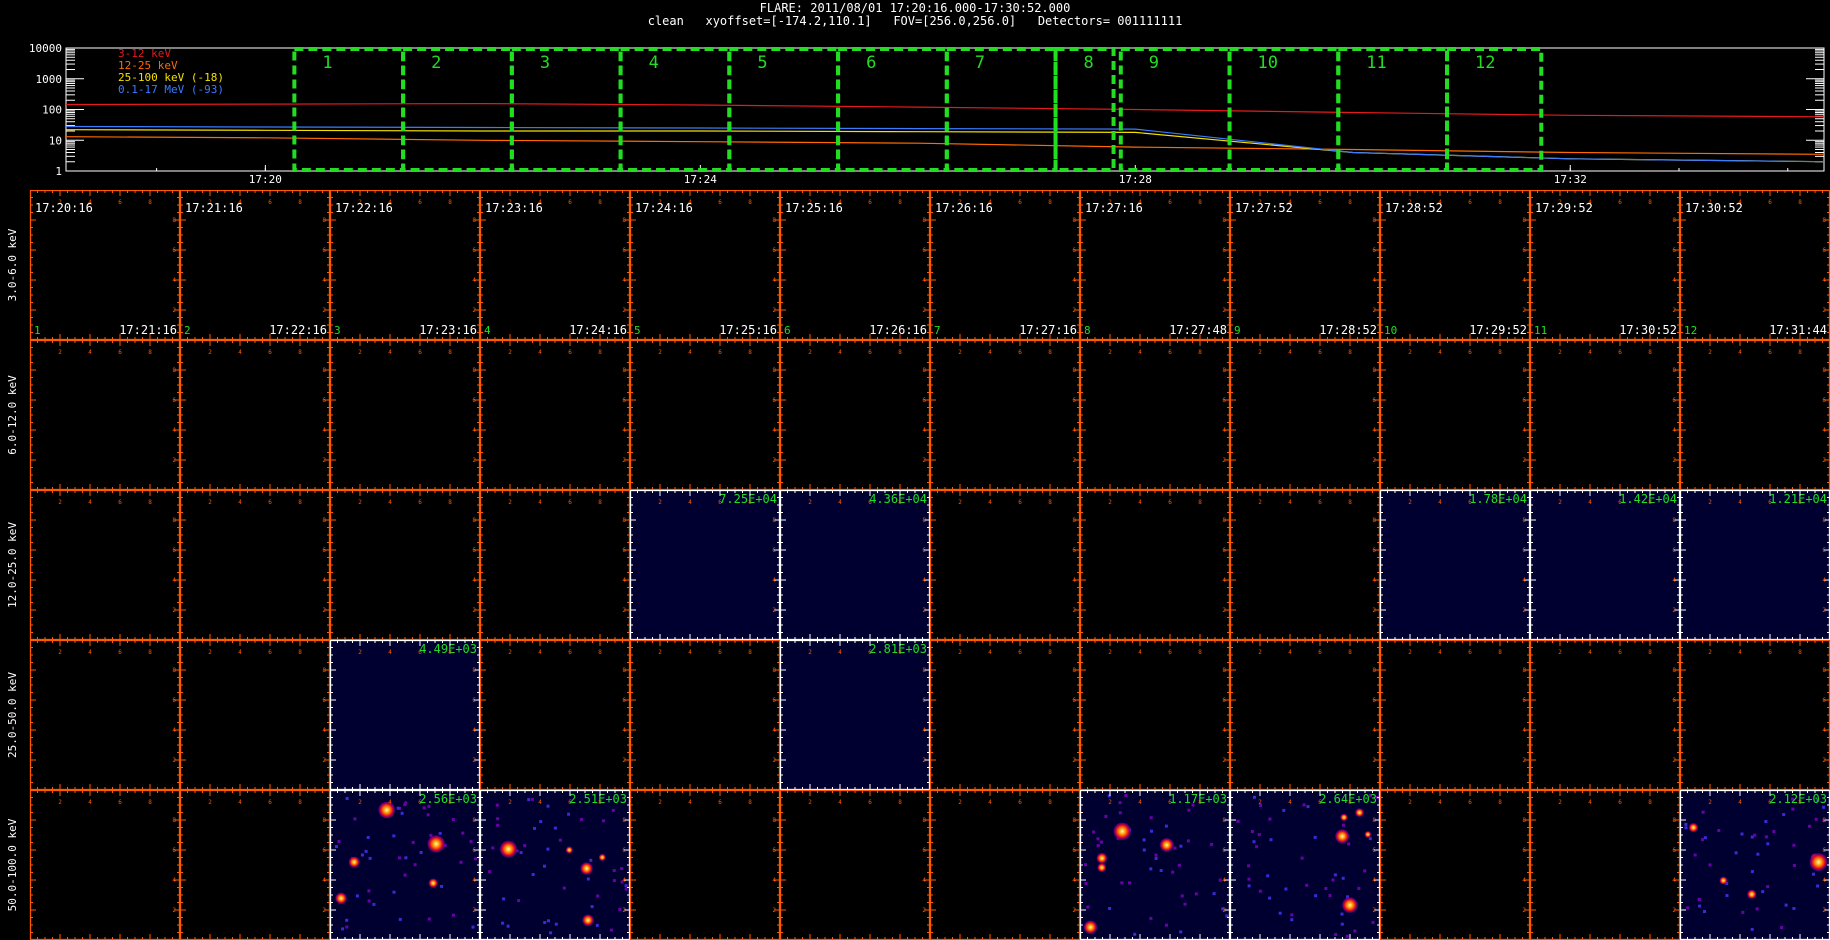 The height and width of the screenshot is (940, 1830). I want to click on interval-label: 9, so click(1154, 63).